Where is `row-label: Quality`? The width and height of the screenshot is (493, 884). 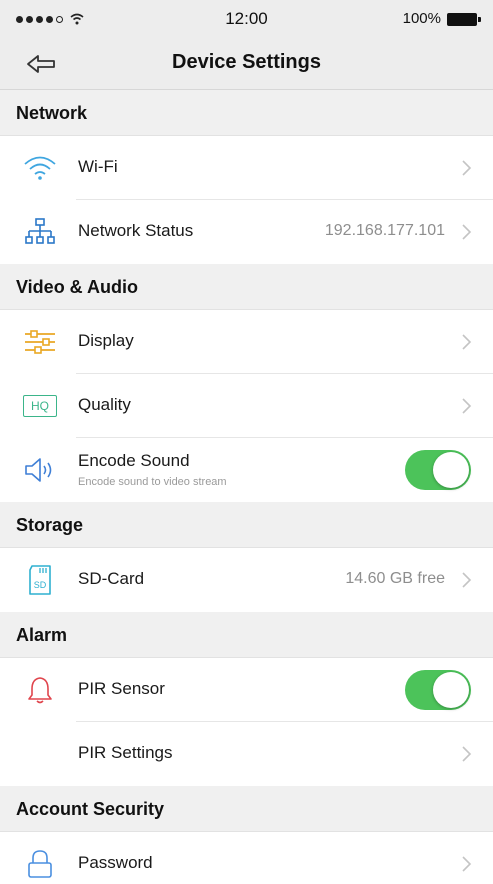
row-label: Quality is located at coordinates (104, 404).